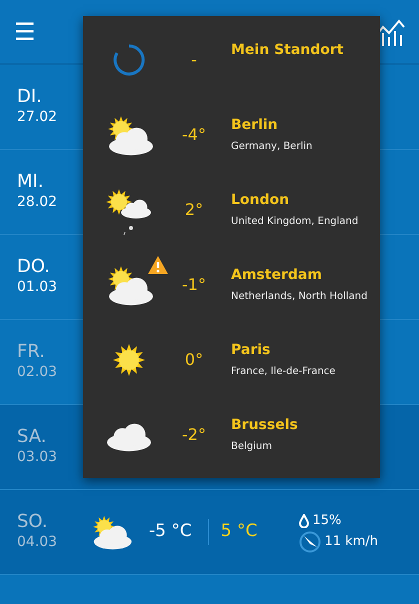 The height and width of the screenshot is (604, 419). What do you see at coordinates (34, 267) in the screenshot?
I see `day-label: DO.` at bounding box center [34, 267].